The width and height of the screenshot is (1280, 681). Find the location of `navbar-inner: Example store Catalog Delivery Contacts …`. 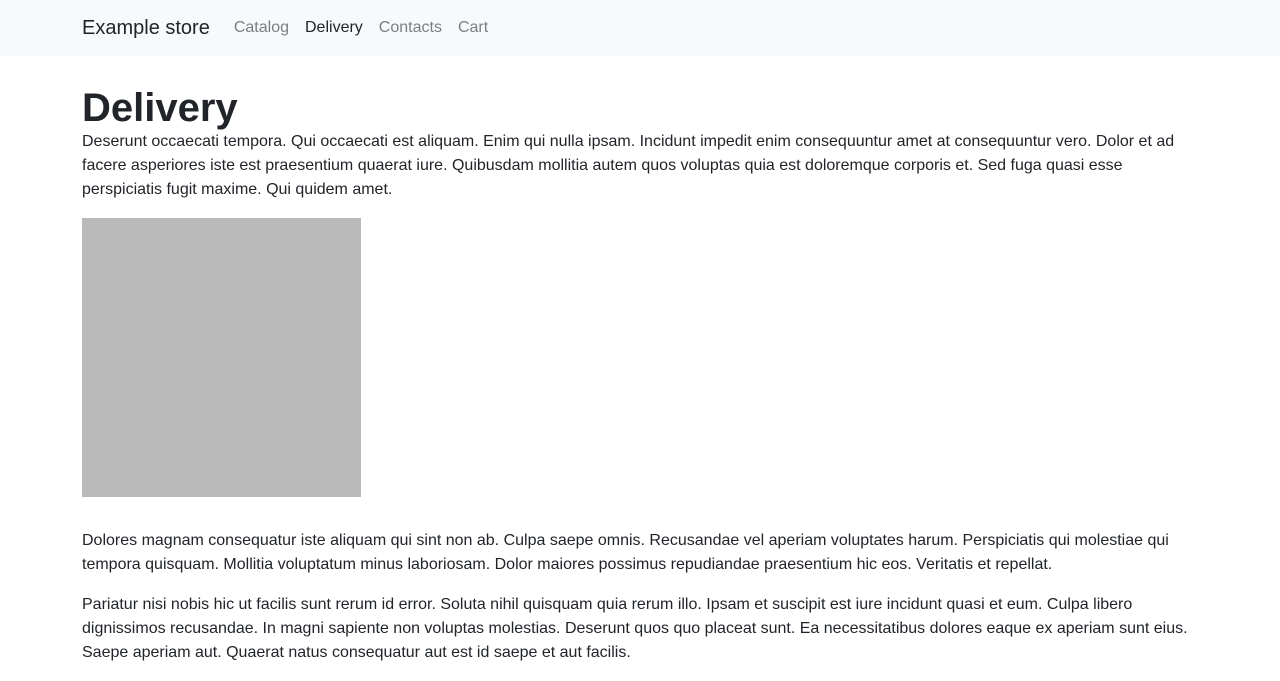

navbar-inner: Example store Catalog Delivery Contacts … is located at coordinates (293, 28).